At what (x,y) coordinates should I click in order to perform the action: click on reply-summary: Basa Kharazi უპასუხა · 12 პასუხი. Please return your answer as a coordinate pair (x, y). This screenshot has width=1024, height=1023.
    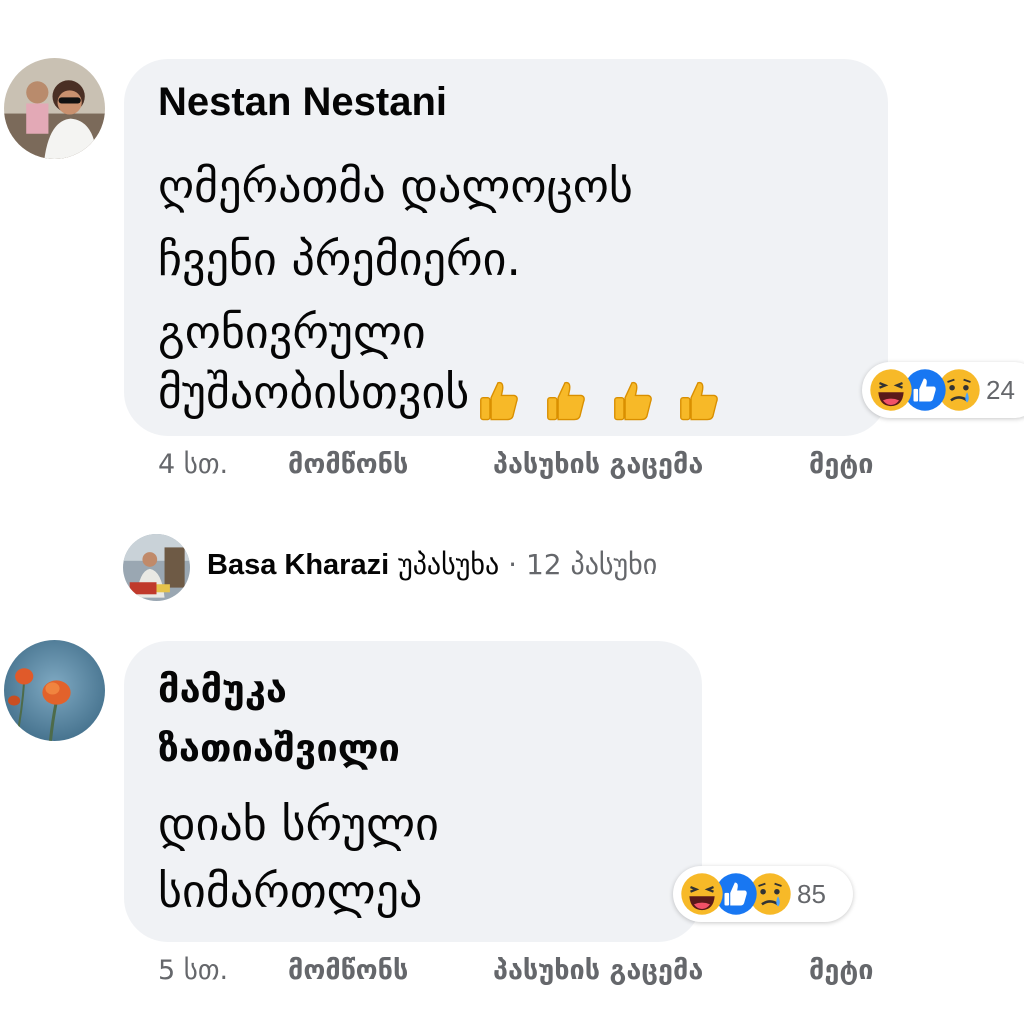
    Looking at the image, I should click on (432, 565).